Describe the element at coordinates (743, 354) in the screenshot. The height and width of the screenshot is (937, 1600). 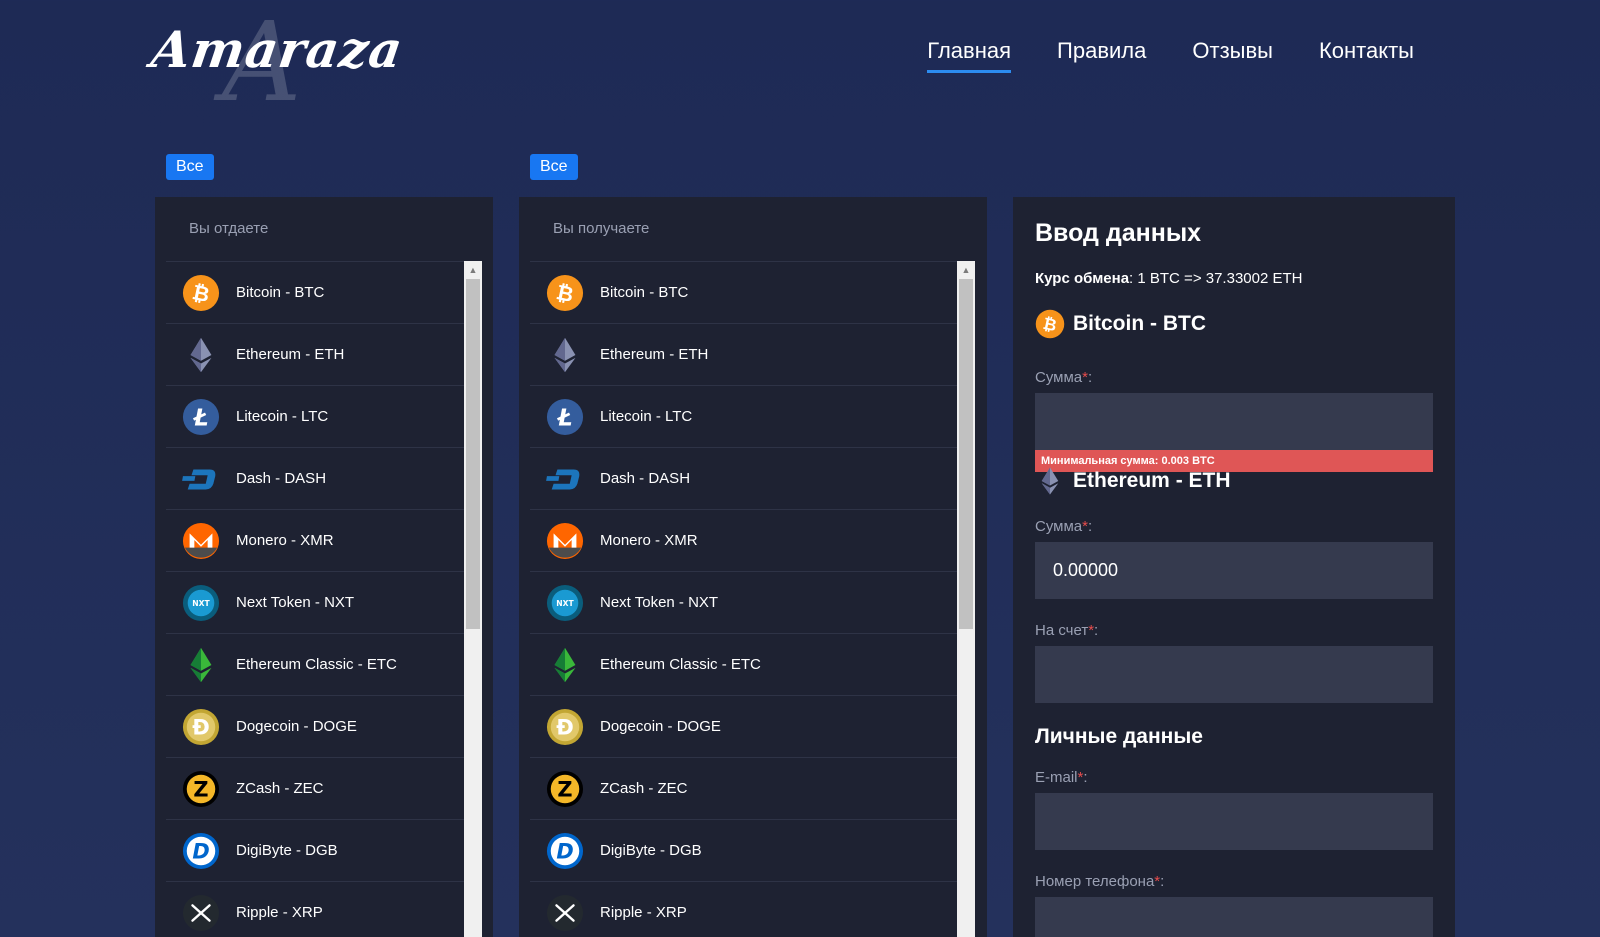
I see `receive-currency-item: Ethereum - ETH` at that location.